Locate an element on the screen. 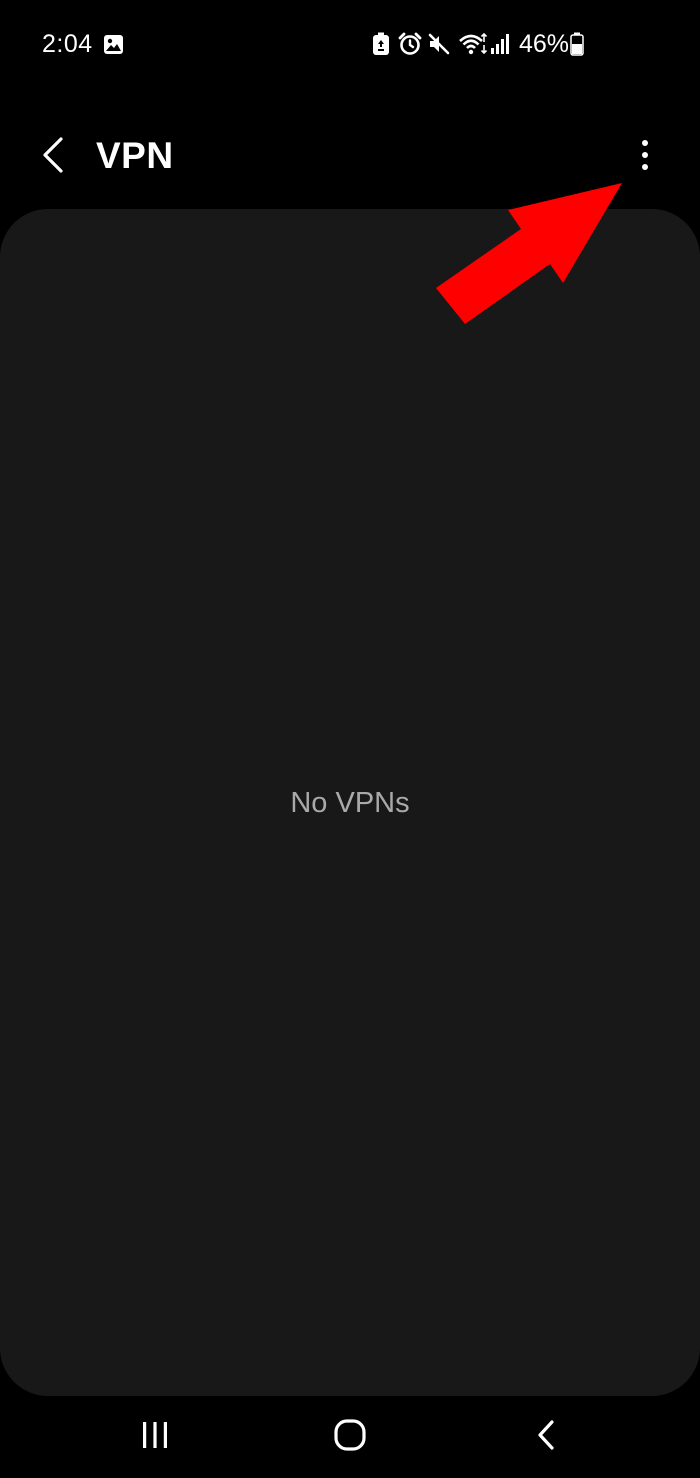 The height and width of the screenshot is (1478, 700). back-icon is located at coordinates (546, 1435).